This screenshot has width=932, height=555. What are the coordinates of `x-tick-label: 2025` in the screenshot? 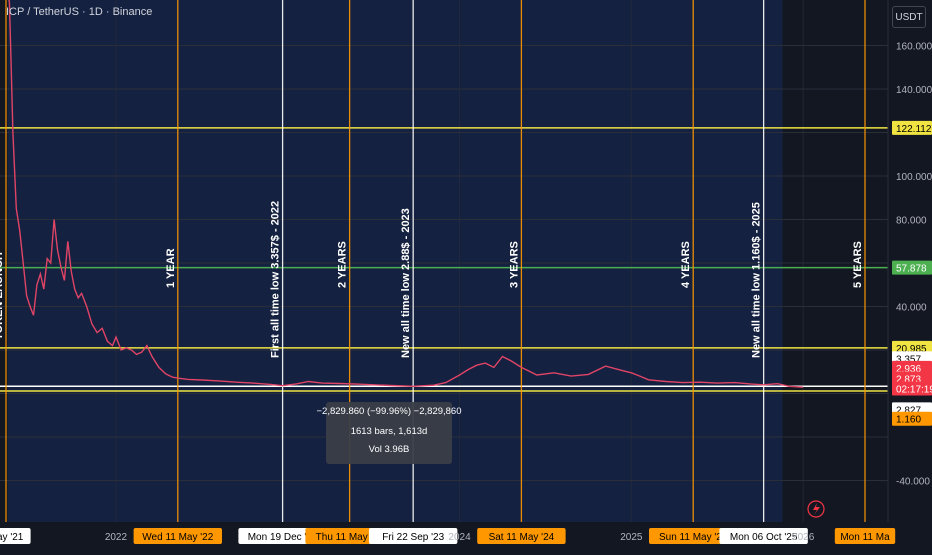 It's located at (631, 537).